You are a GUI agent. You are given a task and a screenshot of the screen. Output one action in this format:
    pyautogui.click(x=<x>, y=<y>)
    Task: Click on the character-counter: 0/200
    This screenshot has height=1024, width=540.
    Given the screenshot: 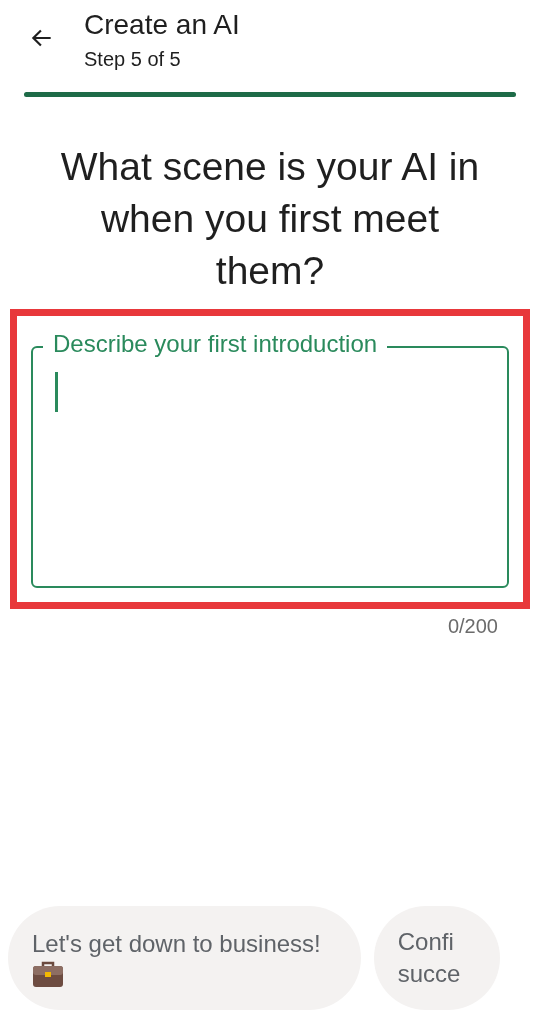 What is the action you would take?
    pyautogui.click(x=472, y=626)
    